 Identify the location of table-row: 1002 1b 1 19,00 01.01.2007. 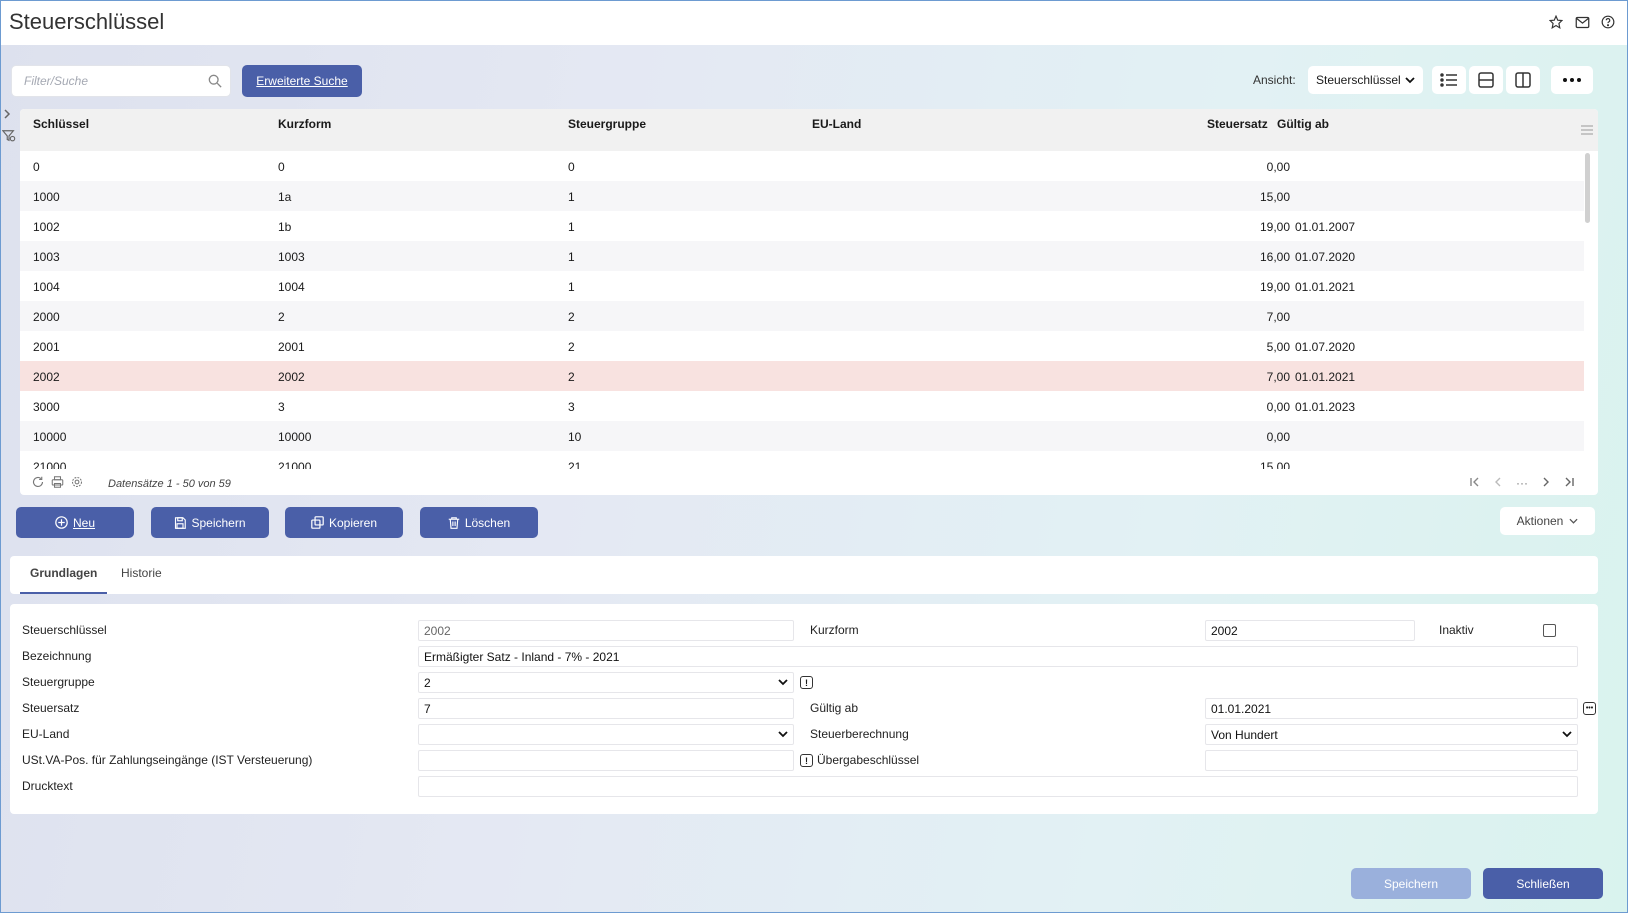
(802, 226).